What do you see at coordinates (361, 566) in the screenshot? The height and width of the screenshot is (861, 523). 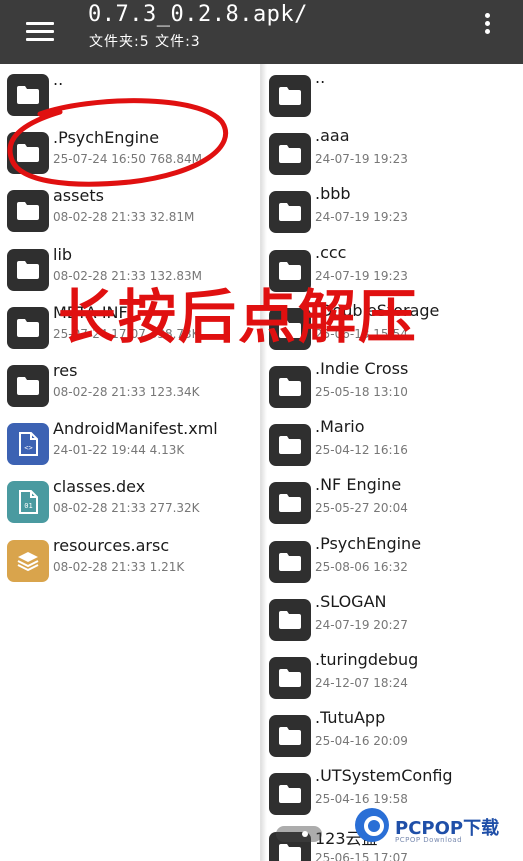 I see `item-meta: 25-08-06 16:32` at bounding box center [361, 566].